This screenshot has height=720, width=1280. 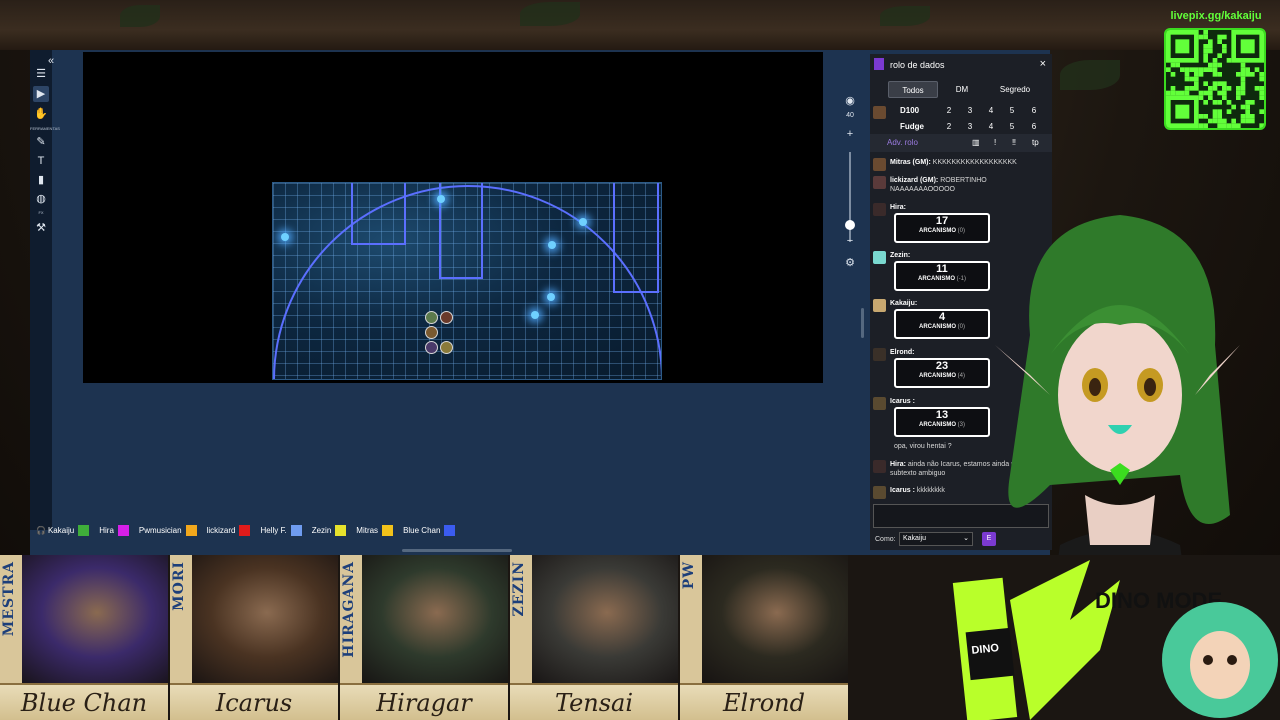 What do you see at coordinates (1015, 89) in the screenshot?
I see `tab-segredo: Segredo` at bounding box center [1015, 89].